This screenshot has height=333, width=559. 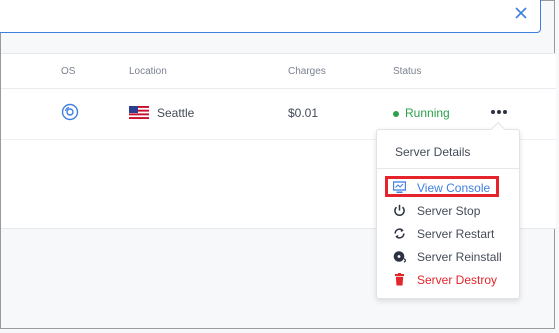 What do you see at coordinates (270, 16) in the screenshot?
I see `search-bar` at bounding box center [270, 16].